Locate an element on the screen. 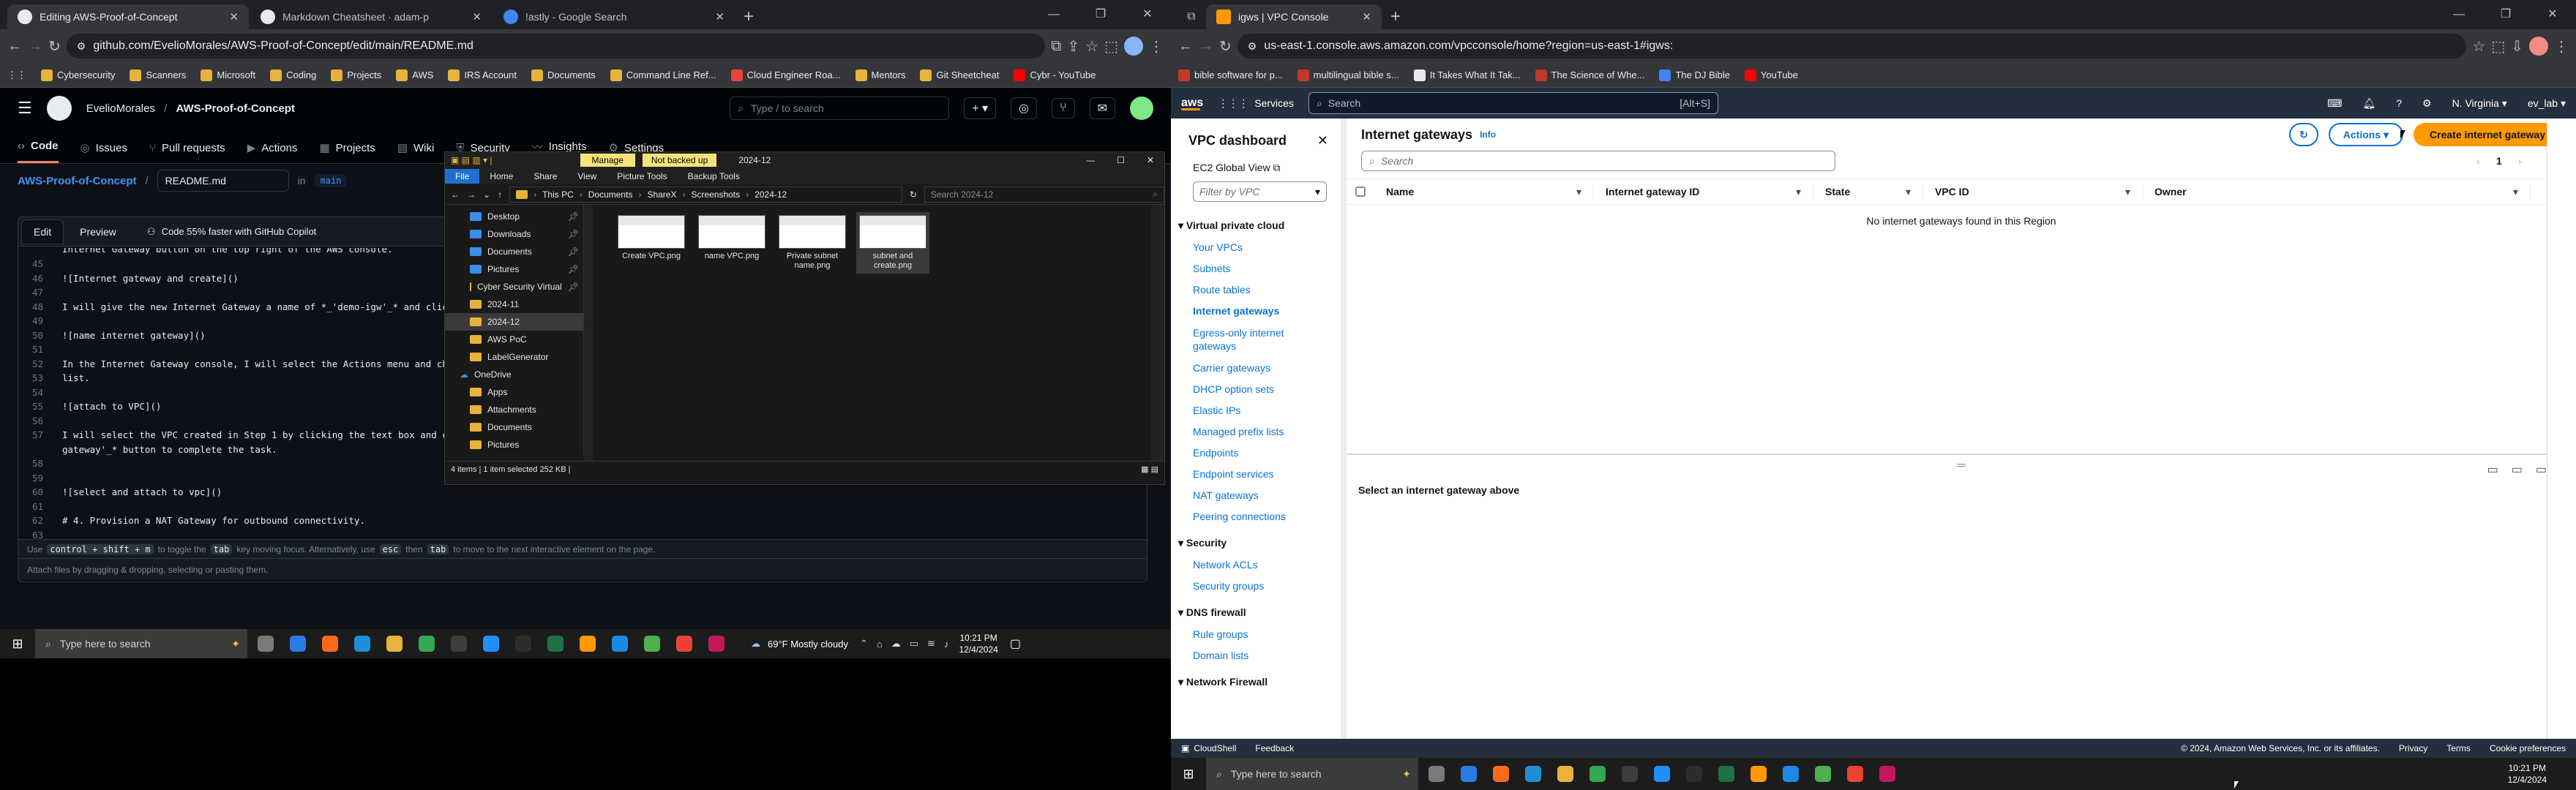 The height and width of the screenshot is (790, 2576). forward-icon: → is located at coordinates (35, 46).